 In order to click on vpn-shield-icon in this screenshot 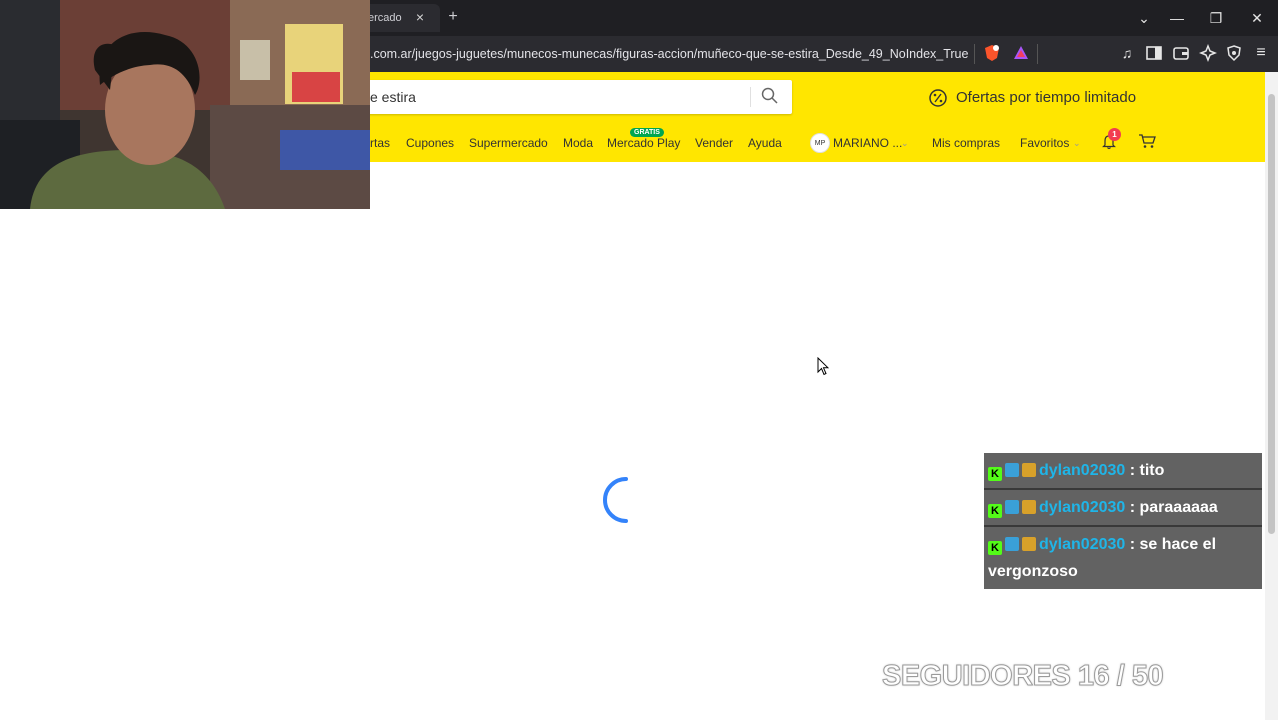, I will do `click(1234, 53)`.